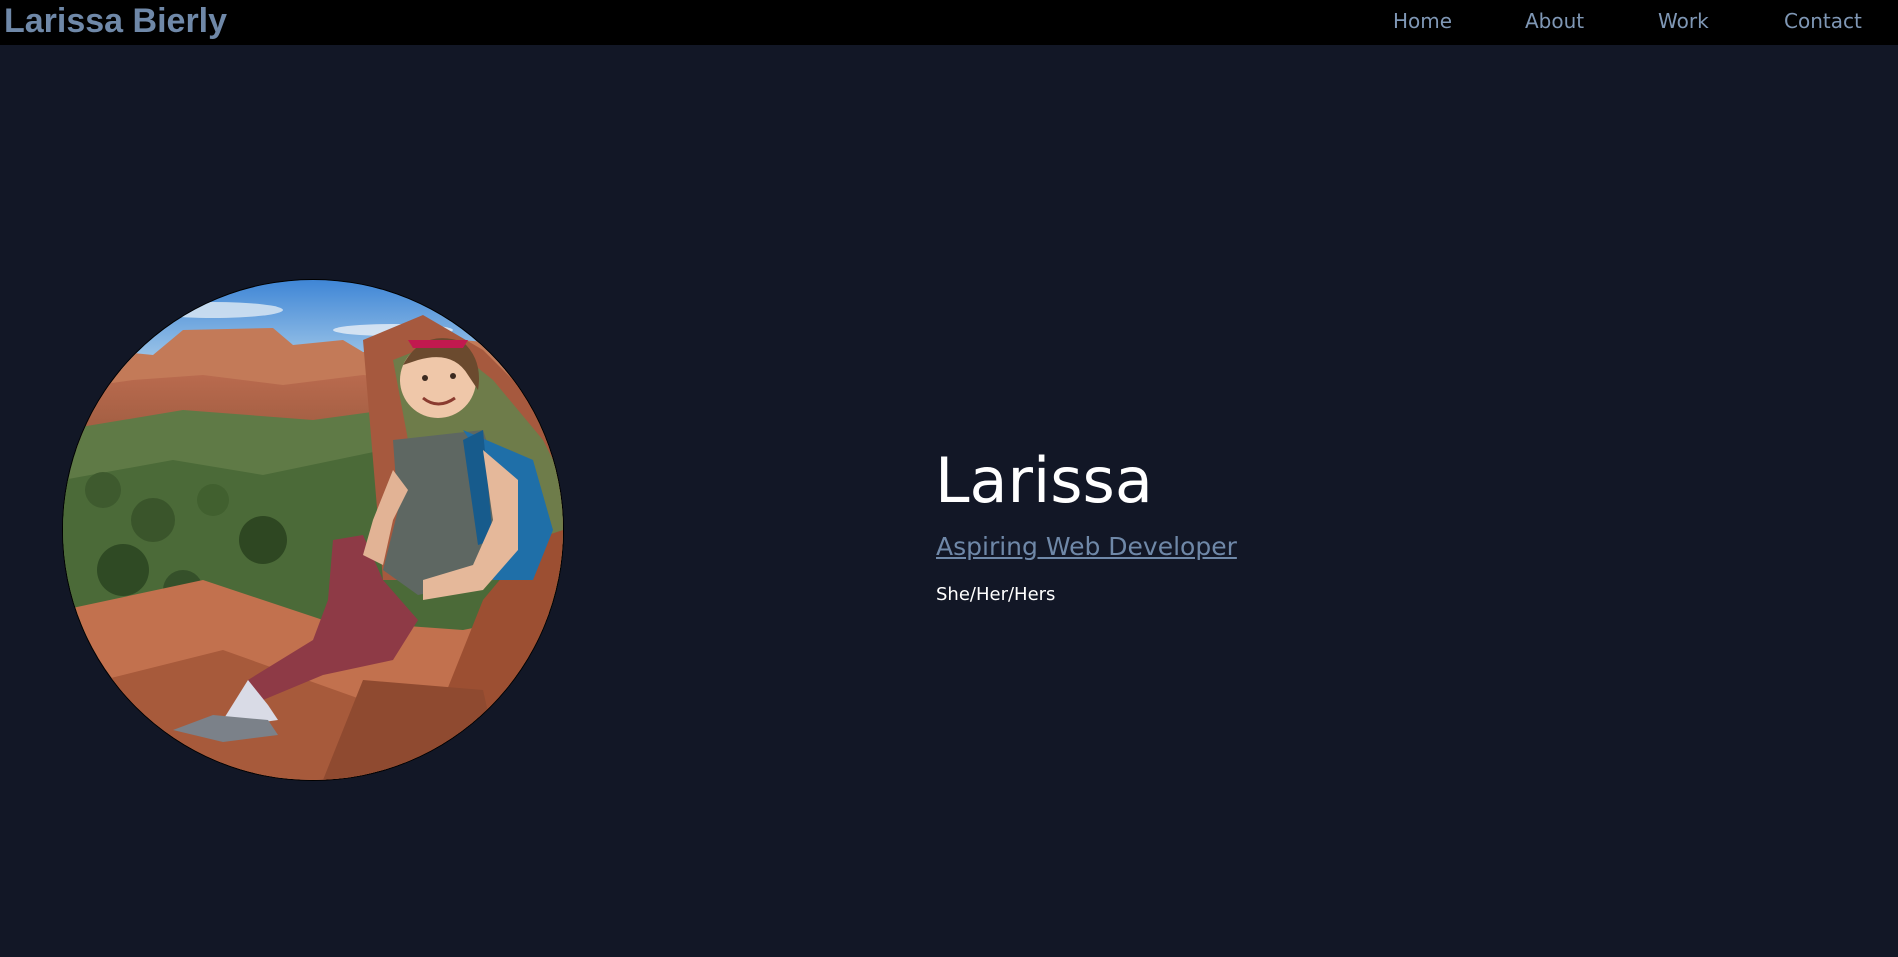 This screenshot has height=957, width=1898. What do you see at coordinates (1086, 547) in the screenshot?
I see `hero-role-link: Aspiring Web Developer` at bounding box center [1086, 547].